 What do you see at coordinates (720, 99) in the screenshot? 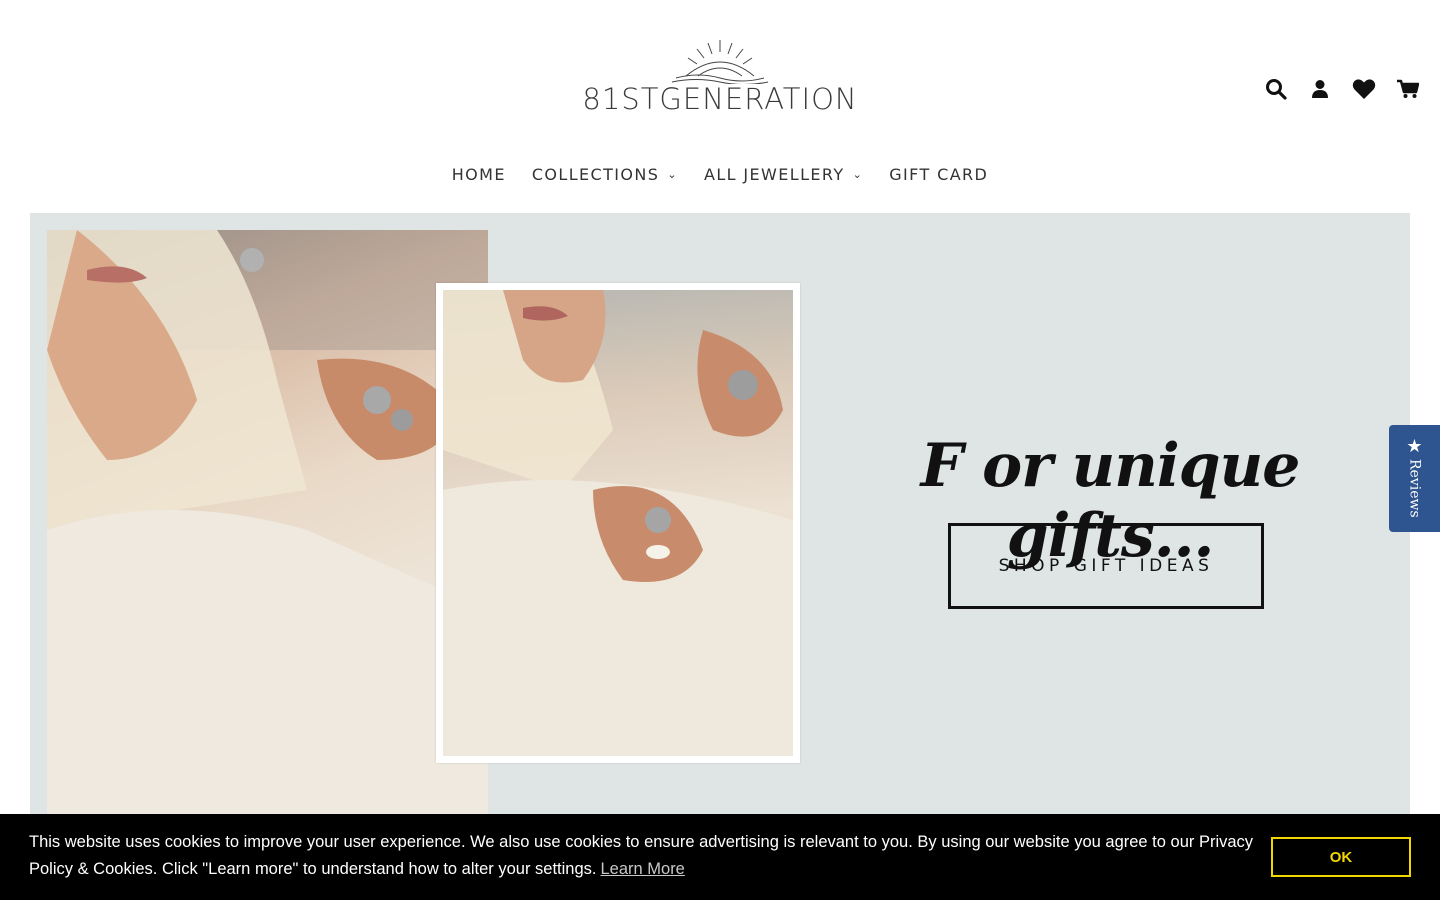
I see `logo-wordmark: 81STGENERATION` at bounding box center [720, 99].